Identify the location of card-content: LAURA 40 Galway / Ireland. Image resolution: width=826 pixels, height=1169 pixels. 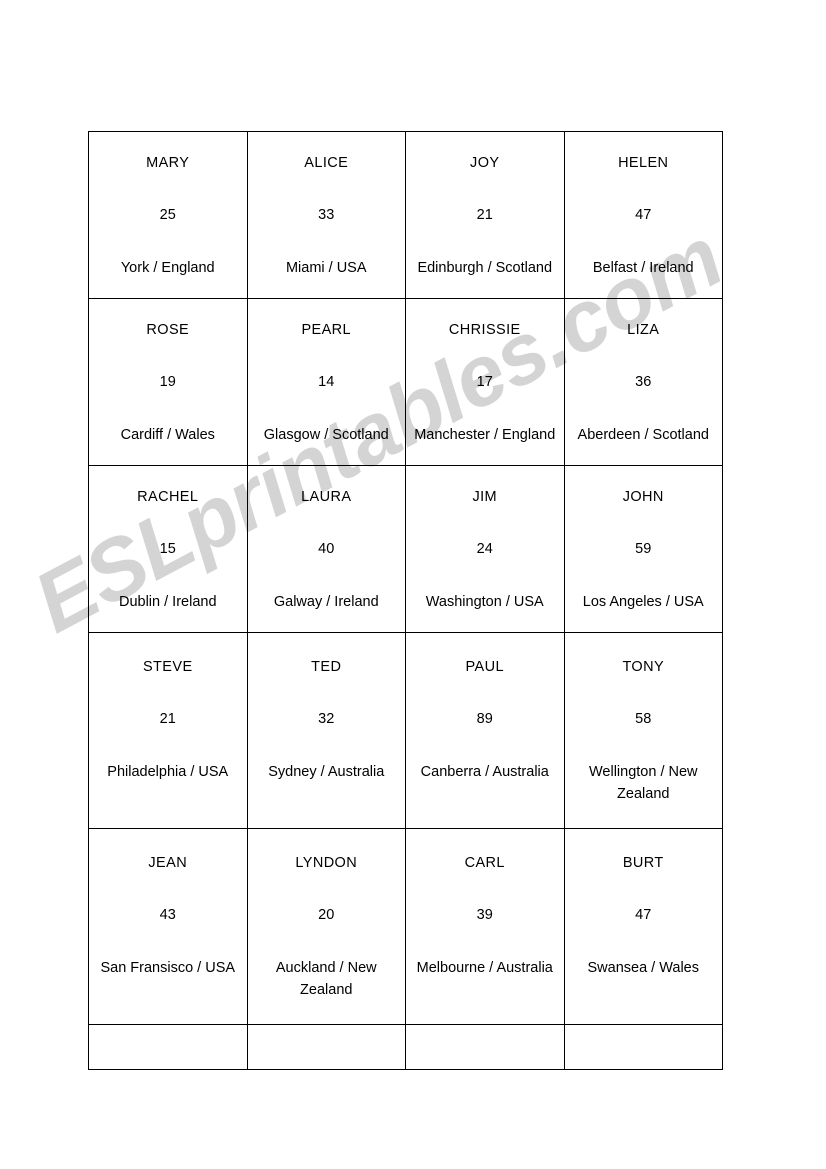
(327, 549).